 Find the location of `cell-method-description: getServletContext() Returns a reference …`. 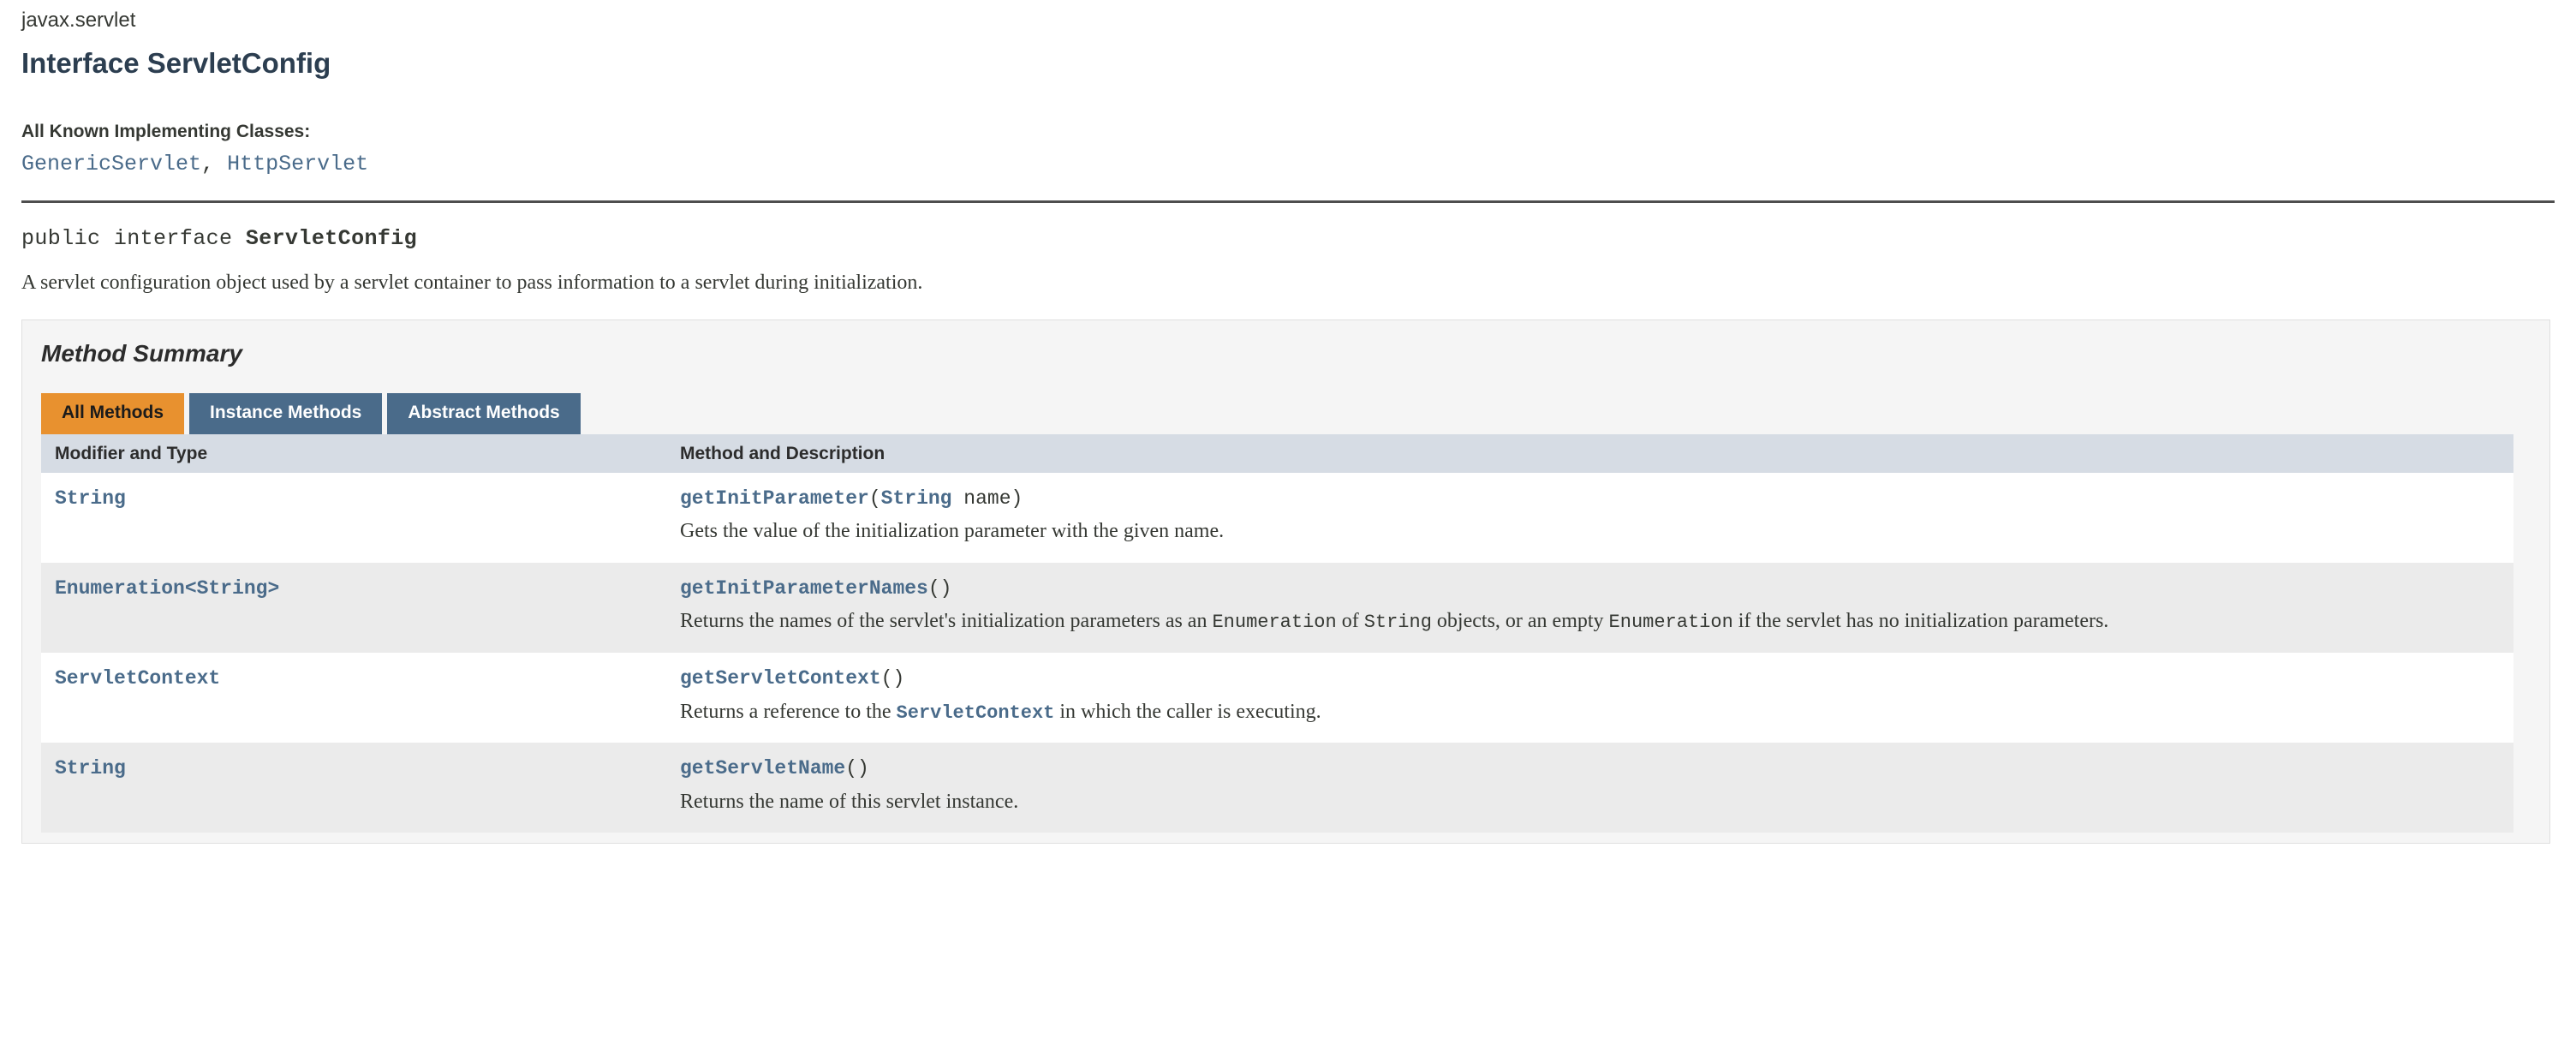

cell-method-description: getServletContext() Returns a reference … is located at coordinates (1590, 698).